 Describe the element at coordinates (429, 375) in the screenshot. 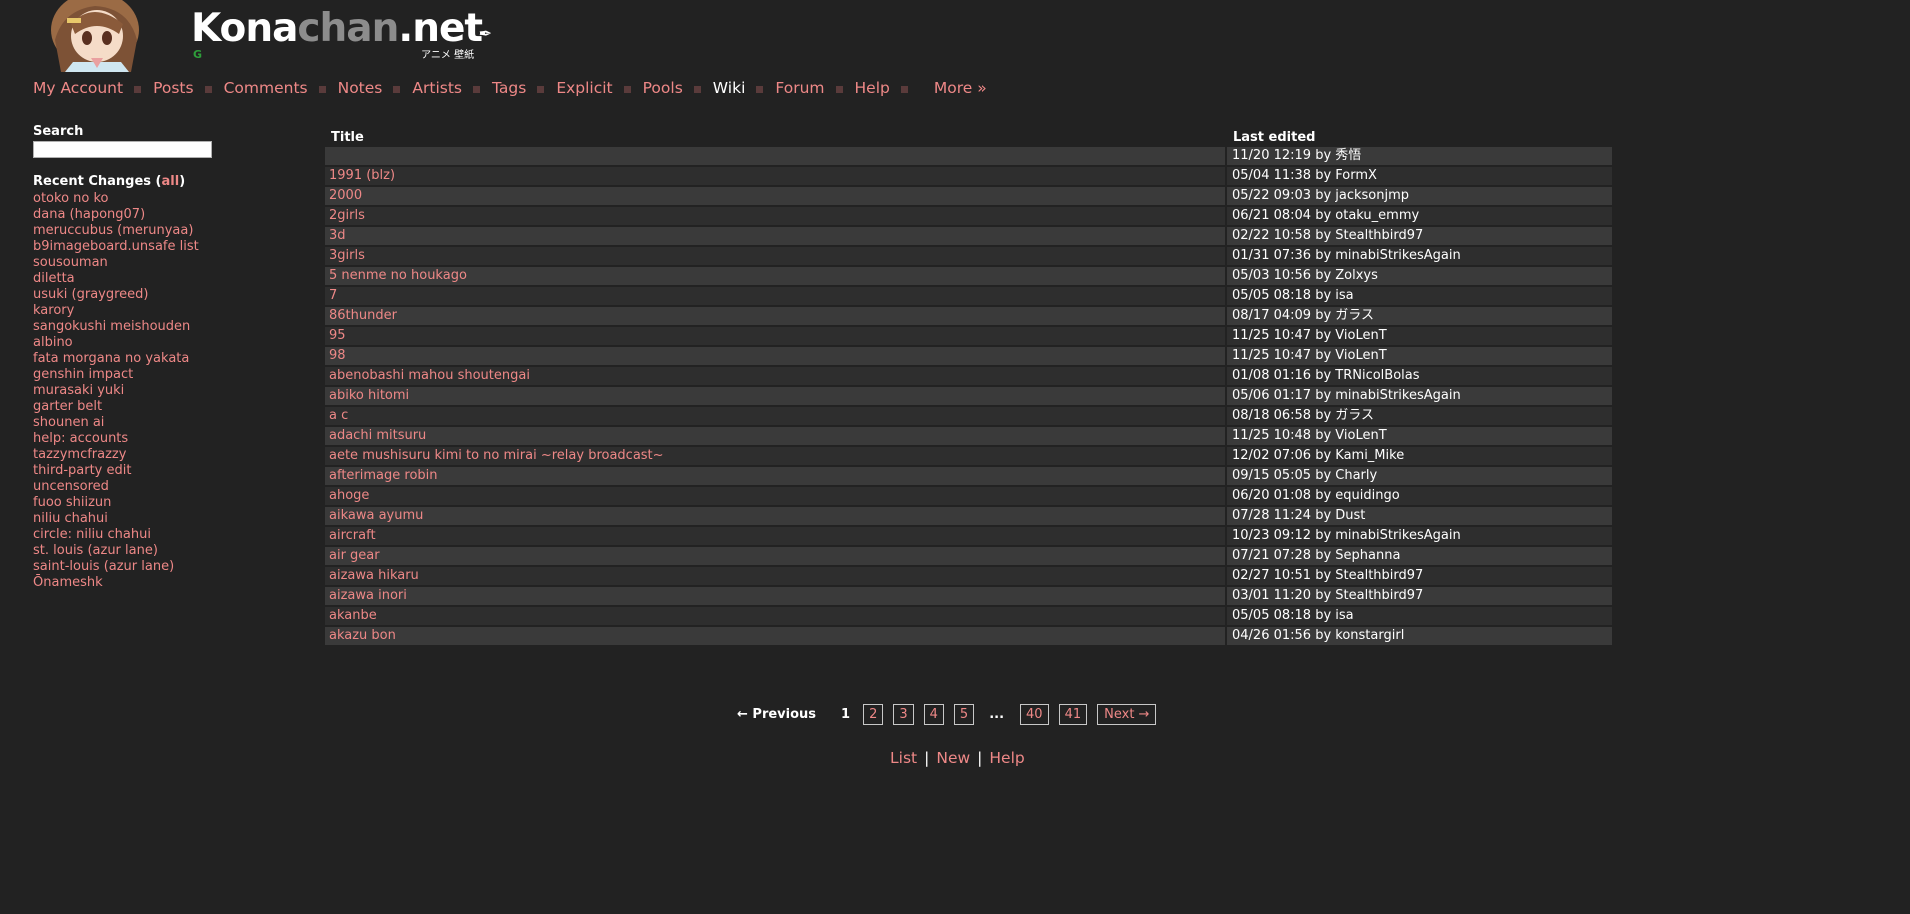

I see `wiki-page-link: abenobashi mahou shoutengai` at that location.